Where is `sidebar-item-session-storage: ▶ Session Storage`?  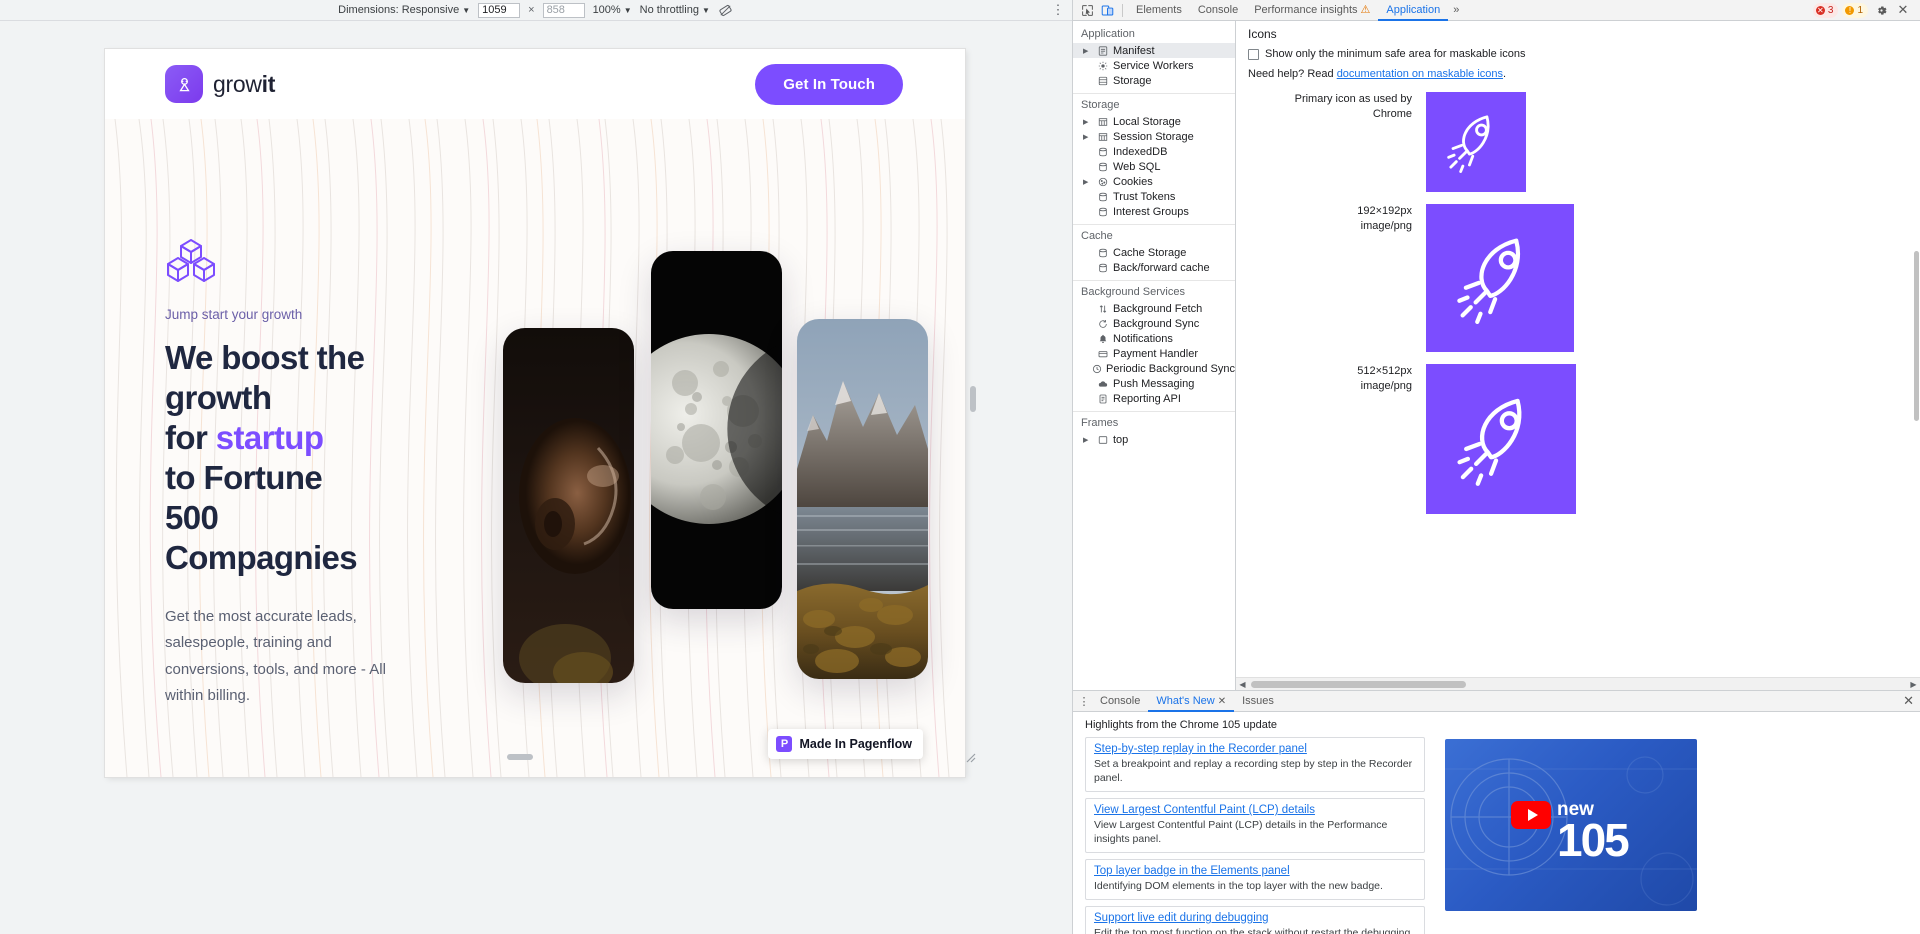 sidebar-item-session-storage: ▶ Session Storage is located at coordinates (1154, 136).